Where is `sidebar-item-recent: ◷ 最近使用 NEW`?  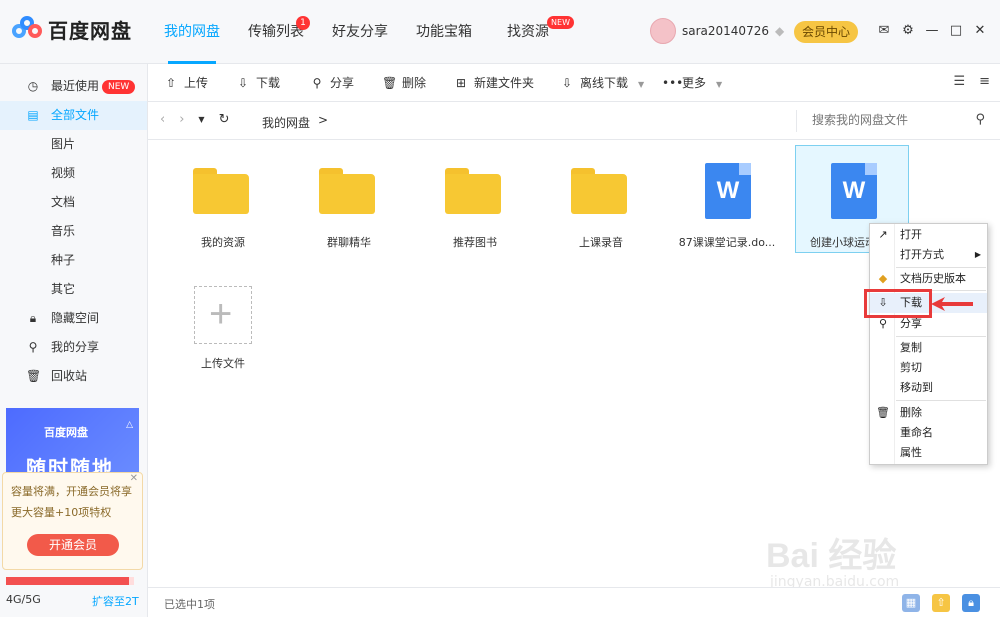
sidebar-item-recent: ◷ 最近使用 NEW is located at coordinates (73, 86).